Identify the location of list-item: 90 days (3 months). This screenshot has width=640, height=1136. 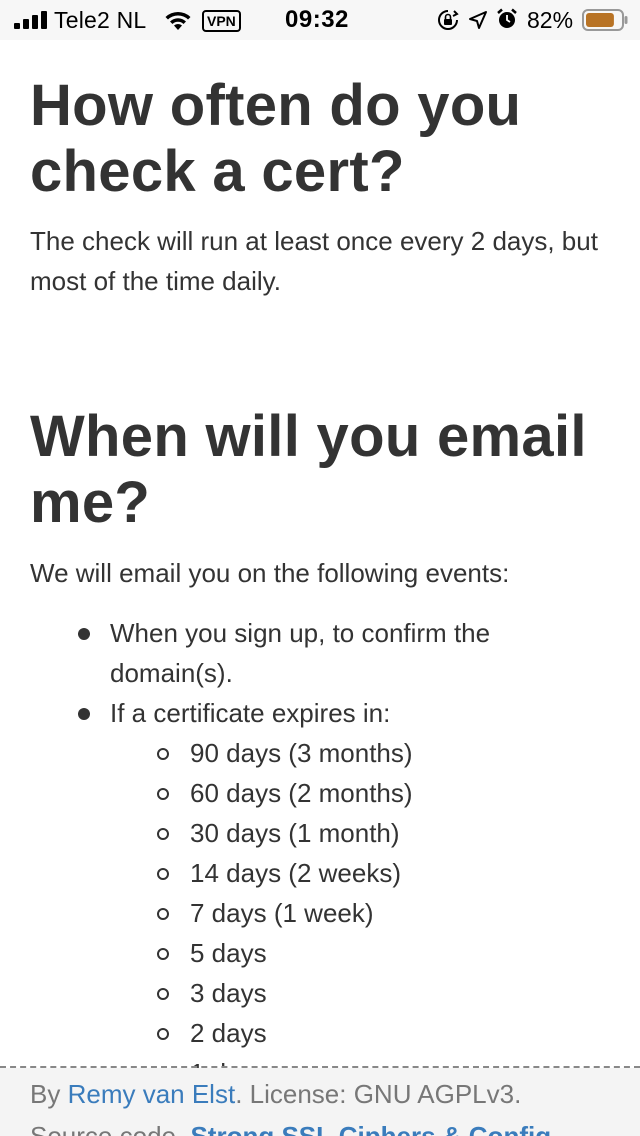
(320, 753).